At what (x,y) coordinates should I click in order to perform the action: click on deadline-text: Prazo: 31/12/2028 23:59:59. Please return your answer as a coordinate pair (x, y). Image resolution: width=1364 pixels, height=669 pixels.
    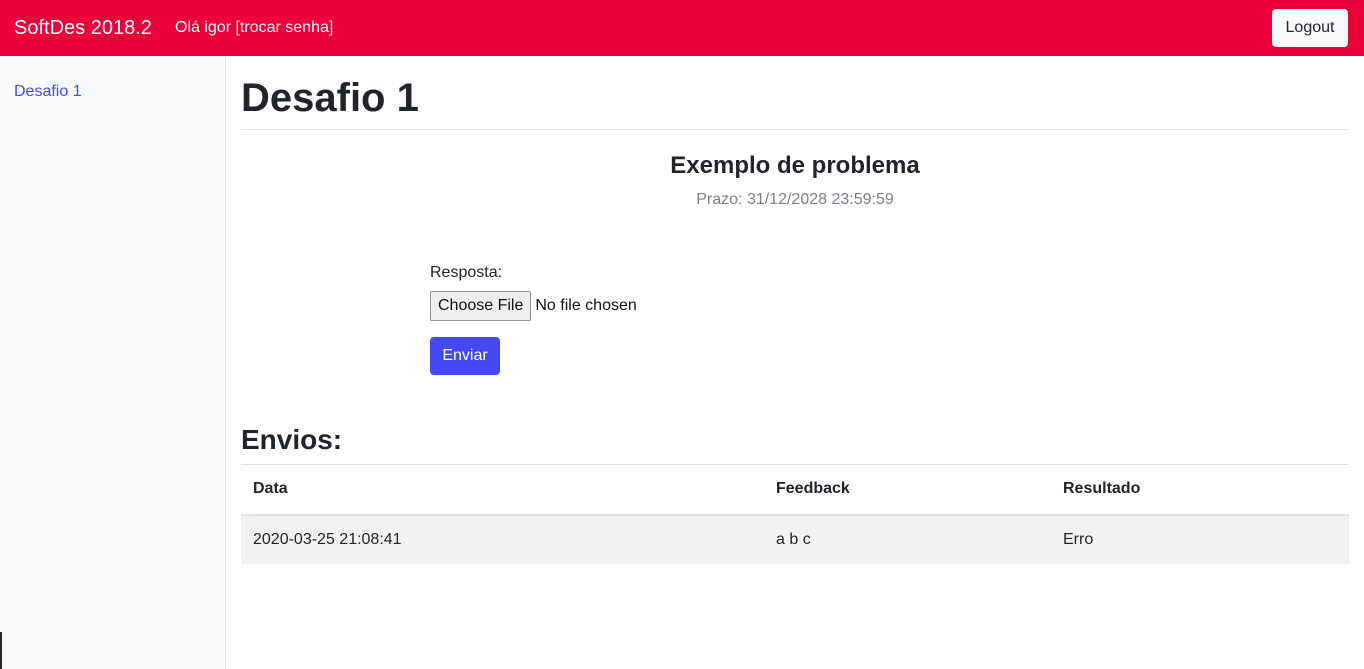
    Looking at the image, I should click on (795, 200).